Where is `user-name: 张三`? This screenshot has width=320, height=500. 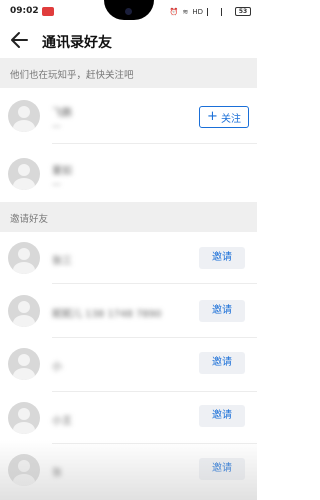 user-name: 张三 is located at coordinates (62, 261).